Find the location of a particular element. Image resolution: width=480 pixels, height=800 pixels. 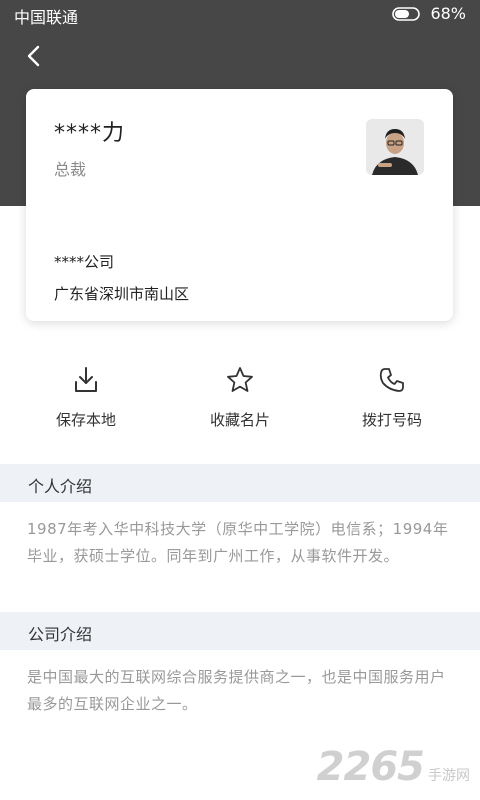

action-bar: 保存本地 收藏名片 拨打号码 is located at coordinates (240, 405).